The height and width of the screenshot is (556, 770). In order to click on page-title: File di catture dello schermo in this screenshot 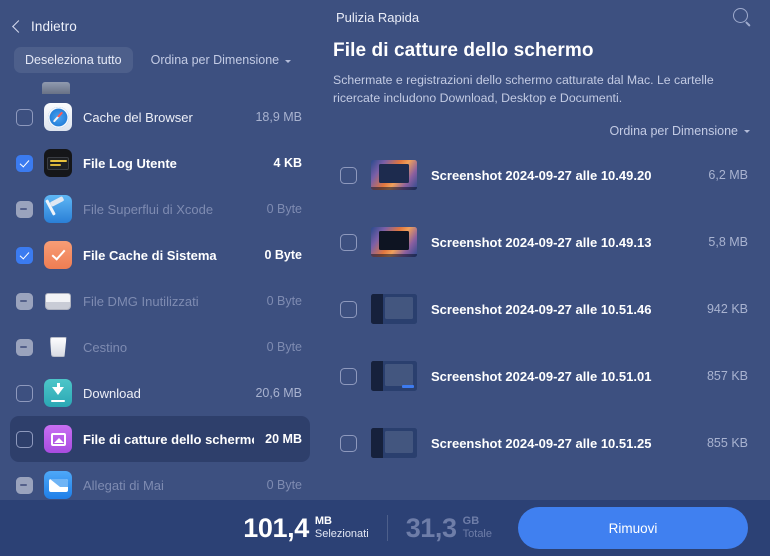, I will do `click(463, 50)`.